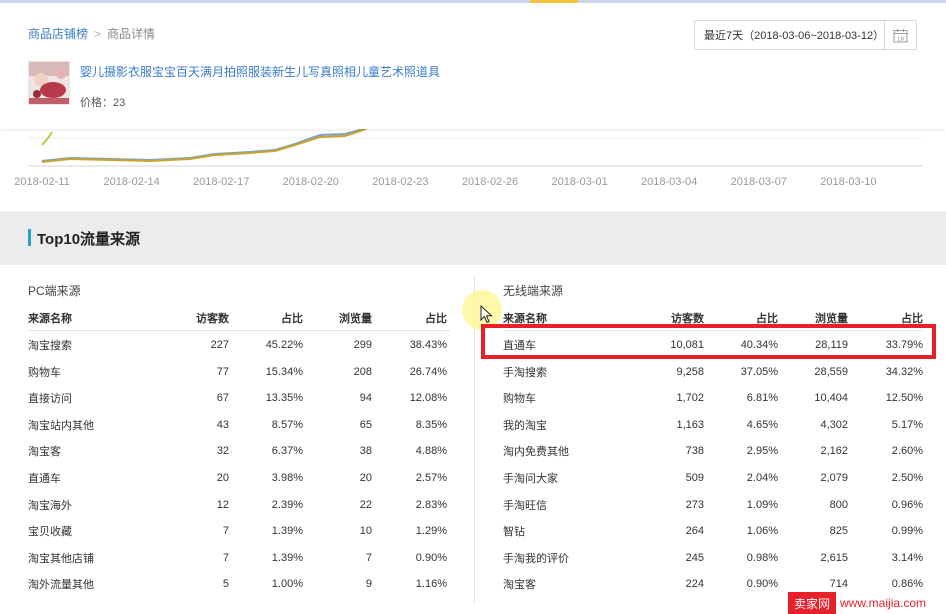  What do you see at coordinates (759, 182) in the screenshot?
I see `x-axis-tick-label: 2018-03-07` at bounding box center [759, 182].